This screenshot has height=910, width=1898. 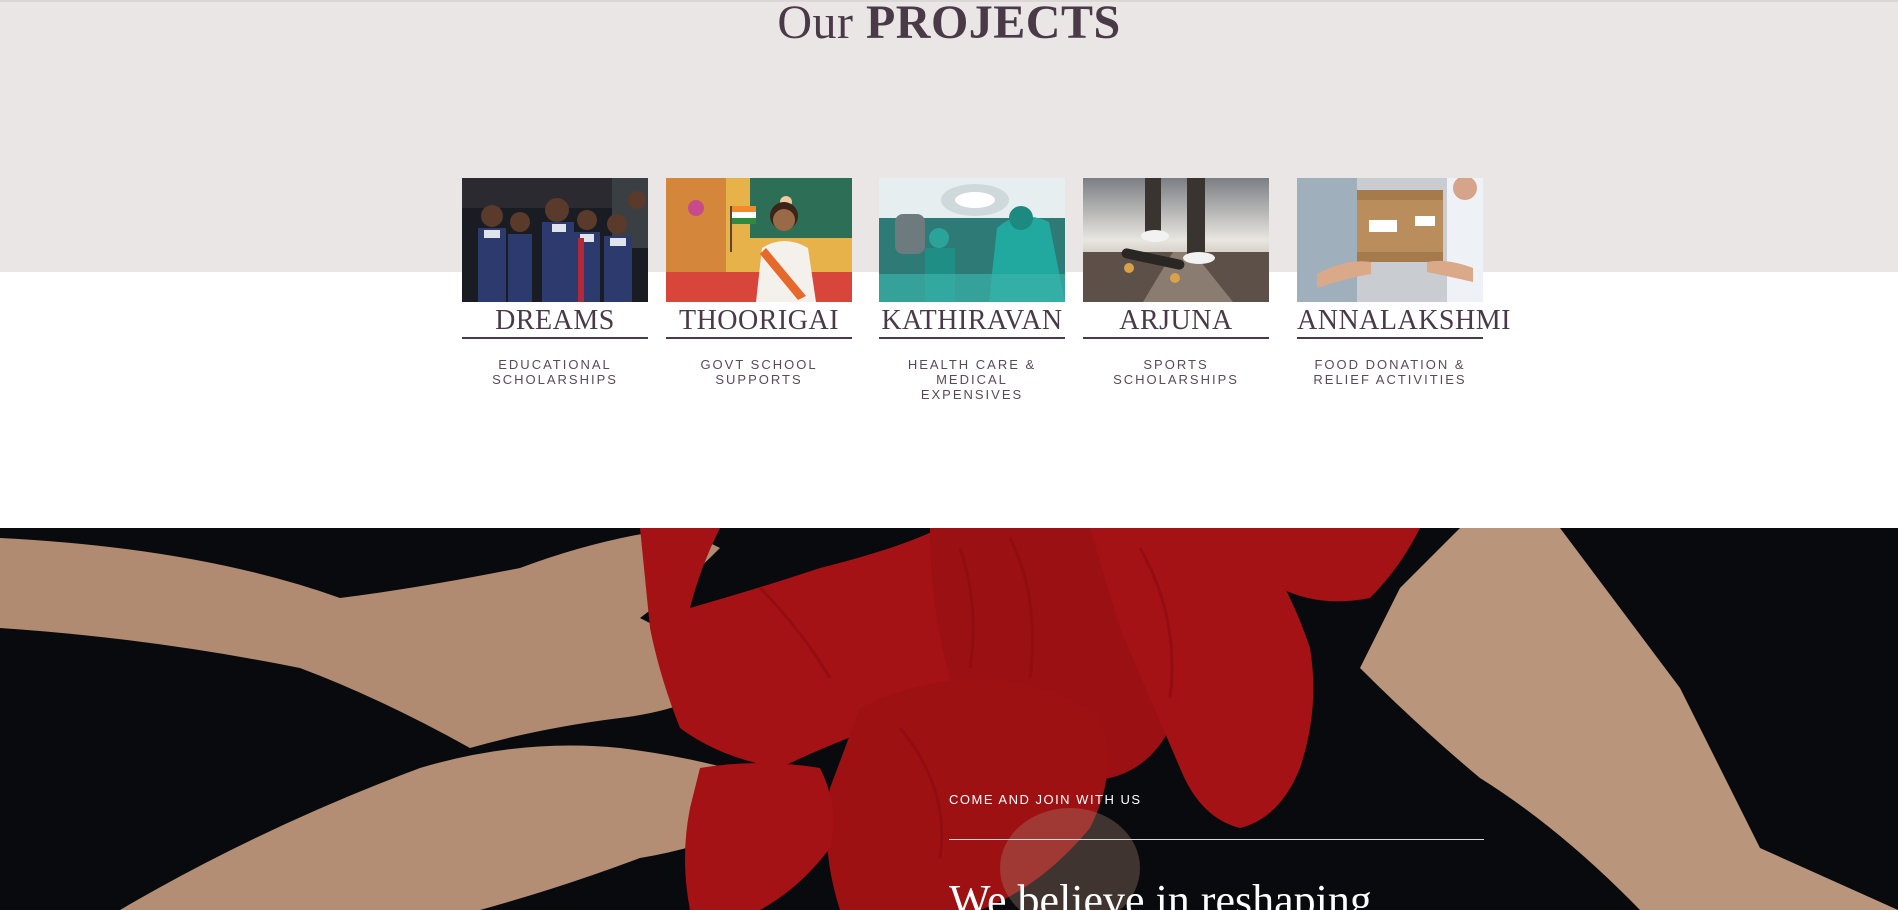 I want to click on project-name: ANNALAKSHMI, so click(x=1403, y=322).